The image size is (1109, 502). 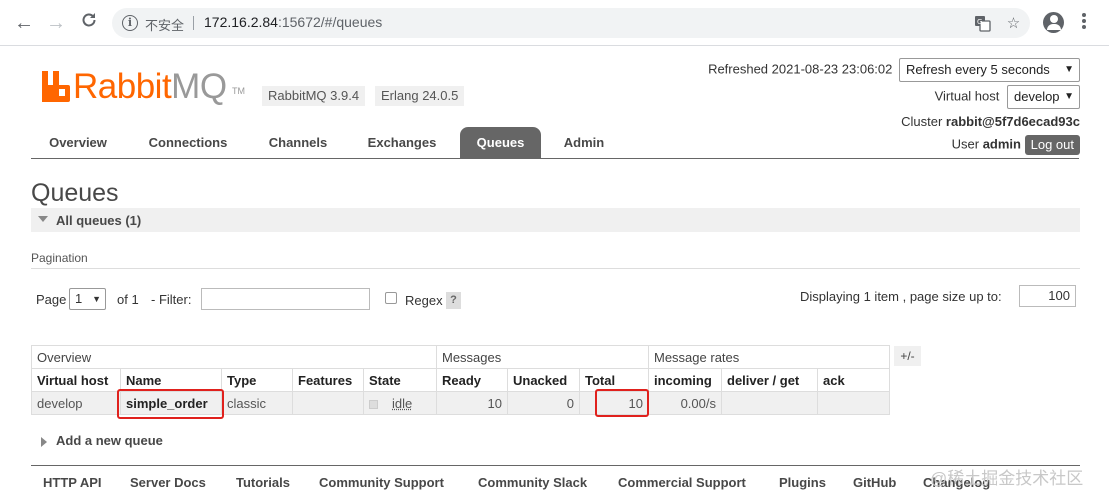 I want to click on page-select: 1 ▼, so click(x=87, y=299).